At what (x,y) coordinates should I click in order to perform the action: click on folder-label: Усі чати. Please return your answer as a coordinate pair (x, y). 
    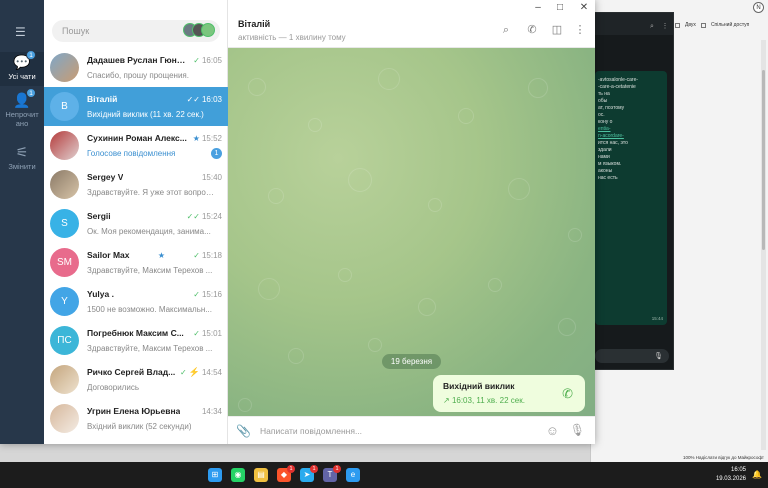
    Looking at the image, I should click on (22, 76).